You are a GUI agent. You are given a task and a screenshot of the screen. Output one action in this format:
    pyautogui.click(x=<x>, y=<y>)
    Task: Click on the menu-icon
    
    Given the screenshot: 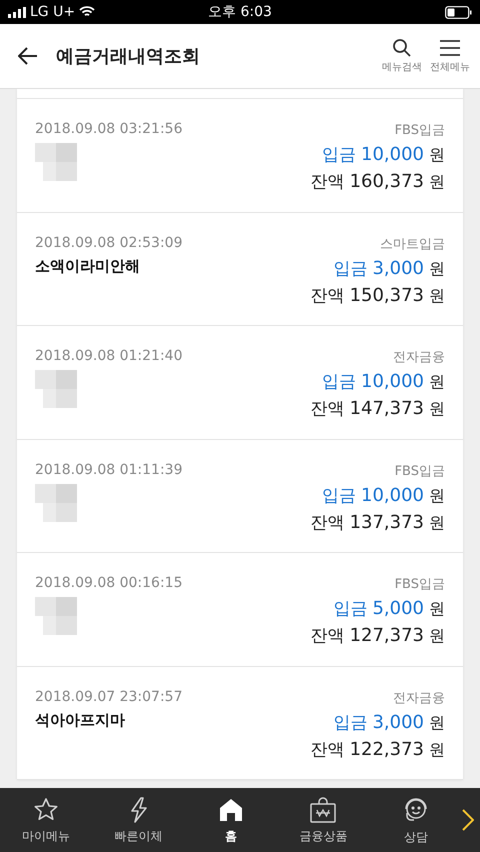 What is the action you would take?
    pyautogui.click(x=450, y=48)
    